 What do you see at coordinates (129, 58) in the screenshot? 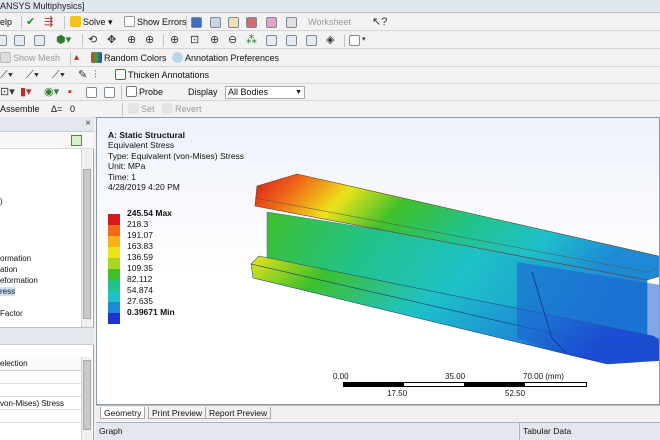
I see `random-colors-button: Random Colors` at bounding box center [129, 58].